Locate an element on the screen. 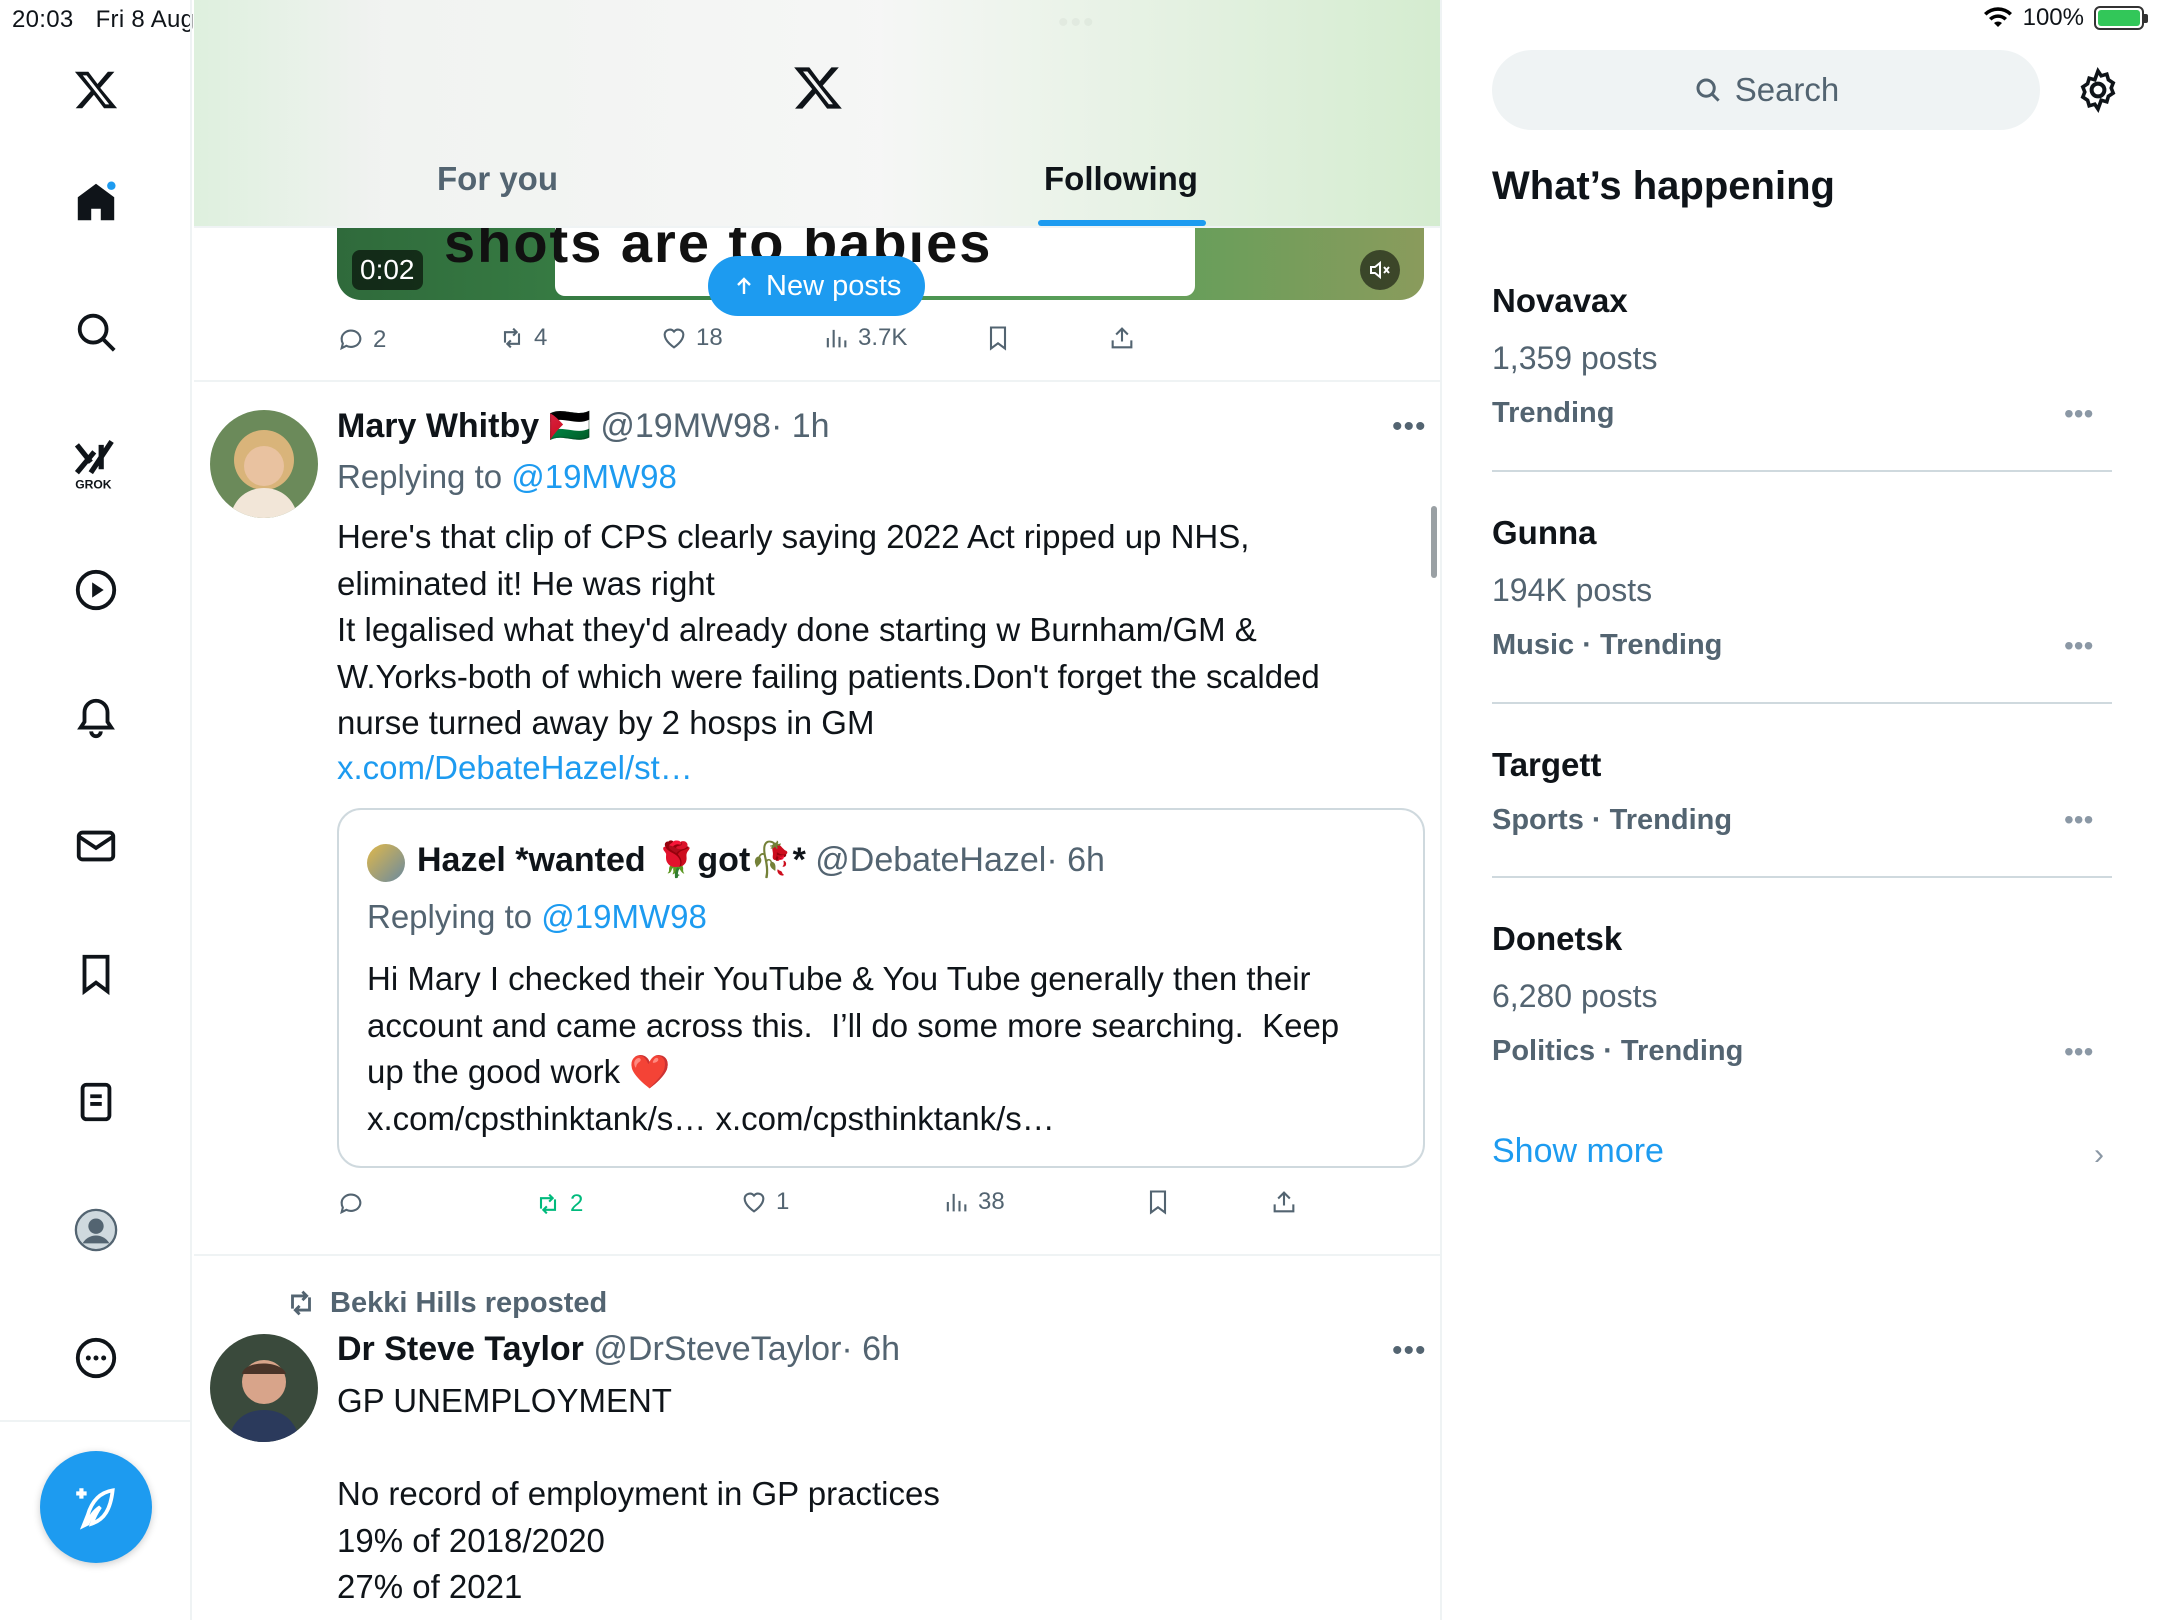 The height and width of the screenshot is (1620, 2160). flag-emoji: 🇵🇸 is located at coordinates (569, 426).